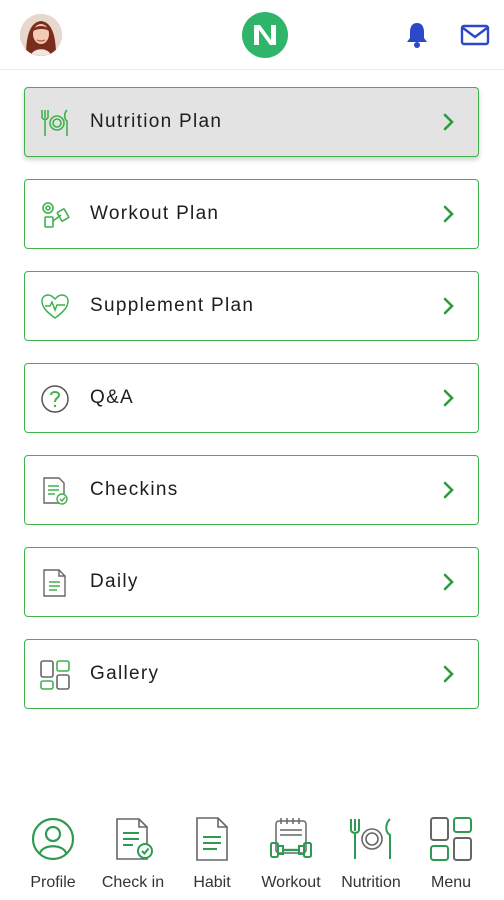 The width and height of the screenshot is (504, 900). Describe the element at coordinates (125, 673) in the screenshot. I see `menu-item-label: Gallery` at that location.